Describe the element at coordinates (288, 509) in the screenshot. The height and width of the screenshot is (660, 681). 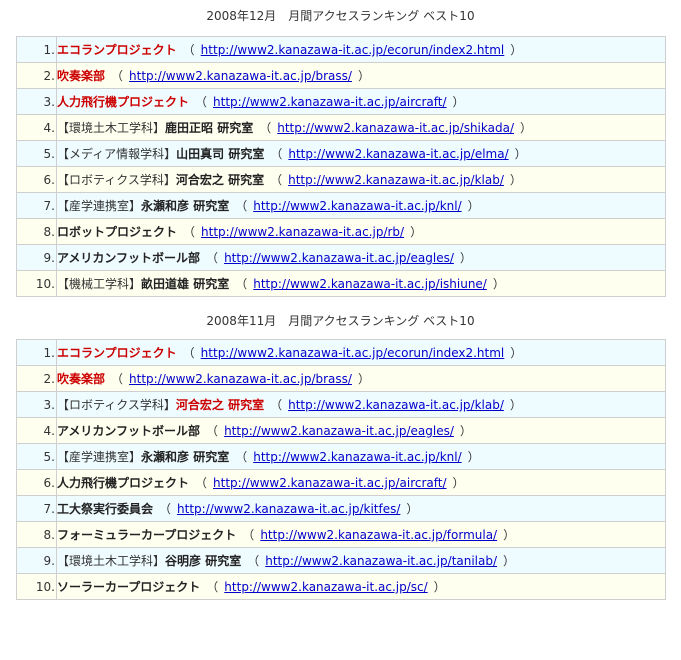
I see `entry-link: http://www2.kanazawa-it.ac.jp/kitfes/` at that location.